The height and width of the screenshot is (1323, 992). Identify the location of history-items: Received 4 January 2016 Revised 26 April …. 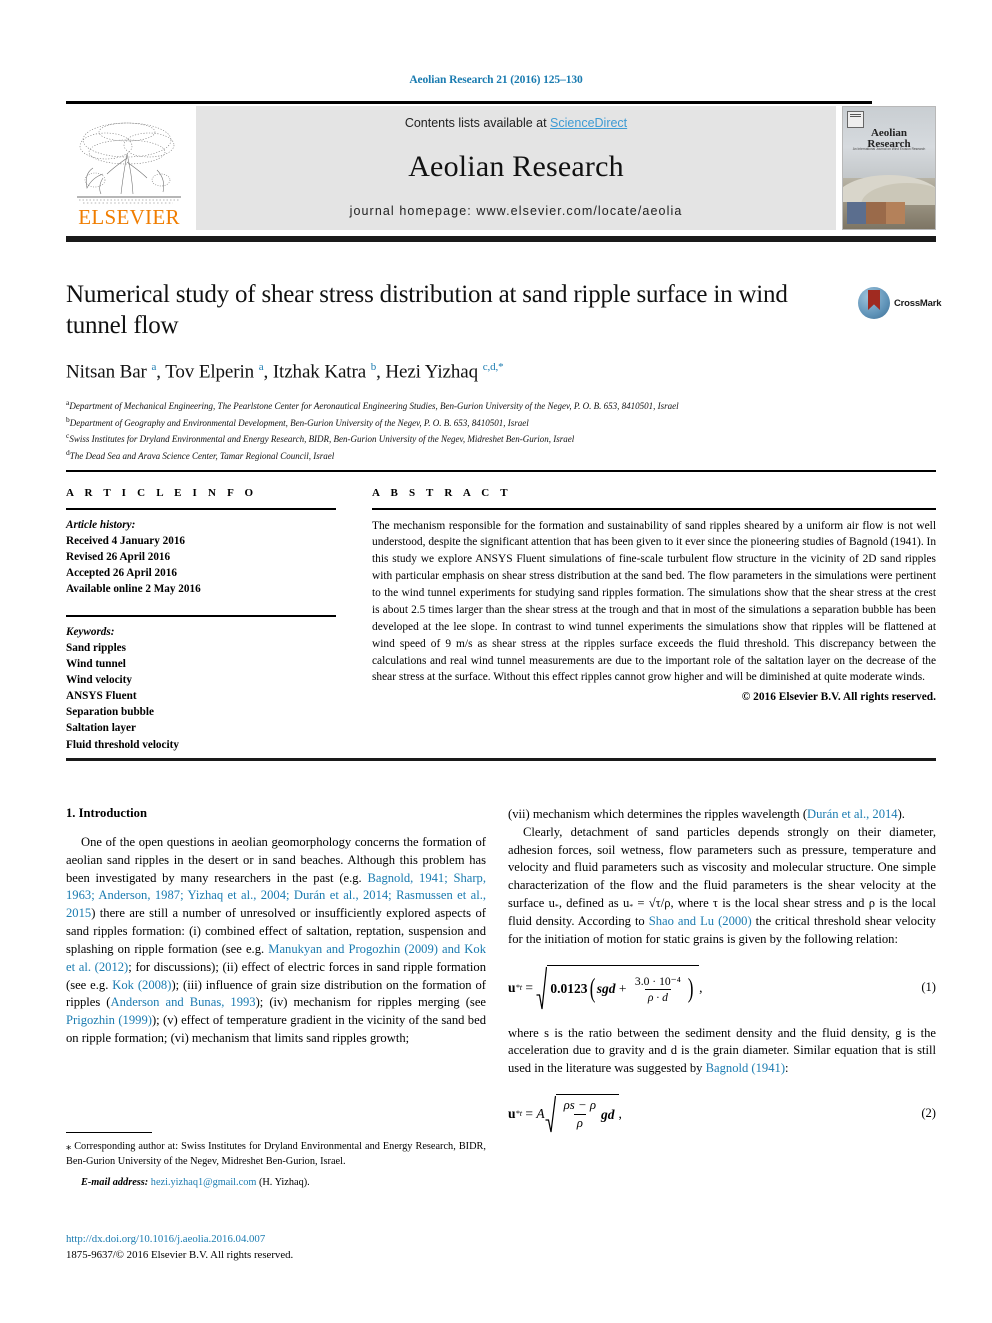
(201, 565).